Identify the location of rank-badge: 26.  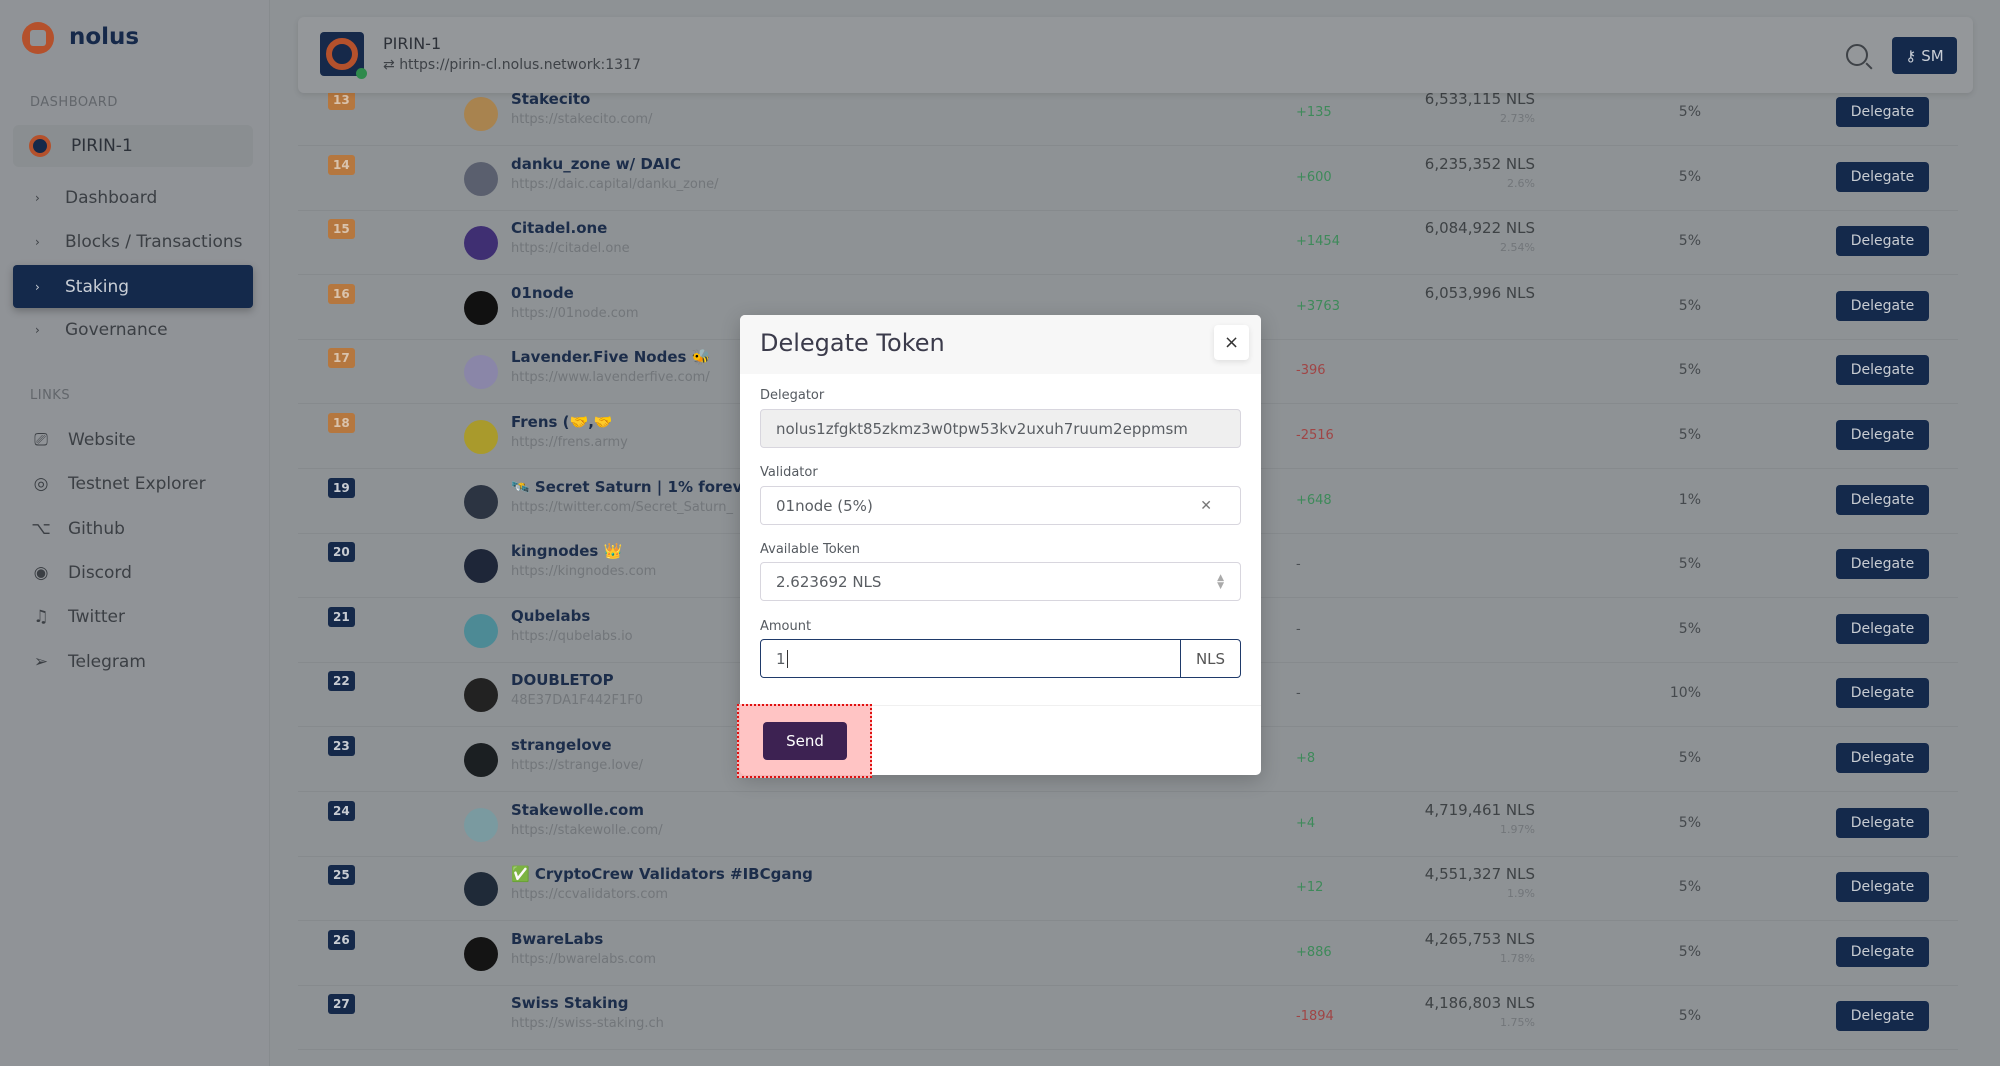
(341, 939).